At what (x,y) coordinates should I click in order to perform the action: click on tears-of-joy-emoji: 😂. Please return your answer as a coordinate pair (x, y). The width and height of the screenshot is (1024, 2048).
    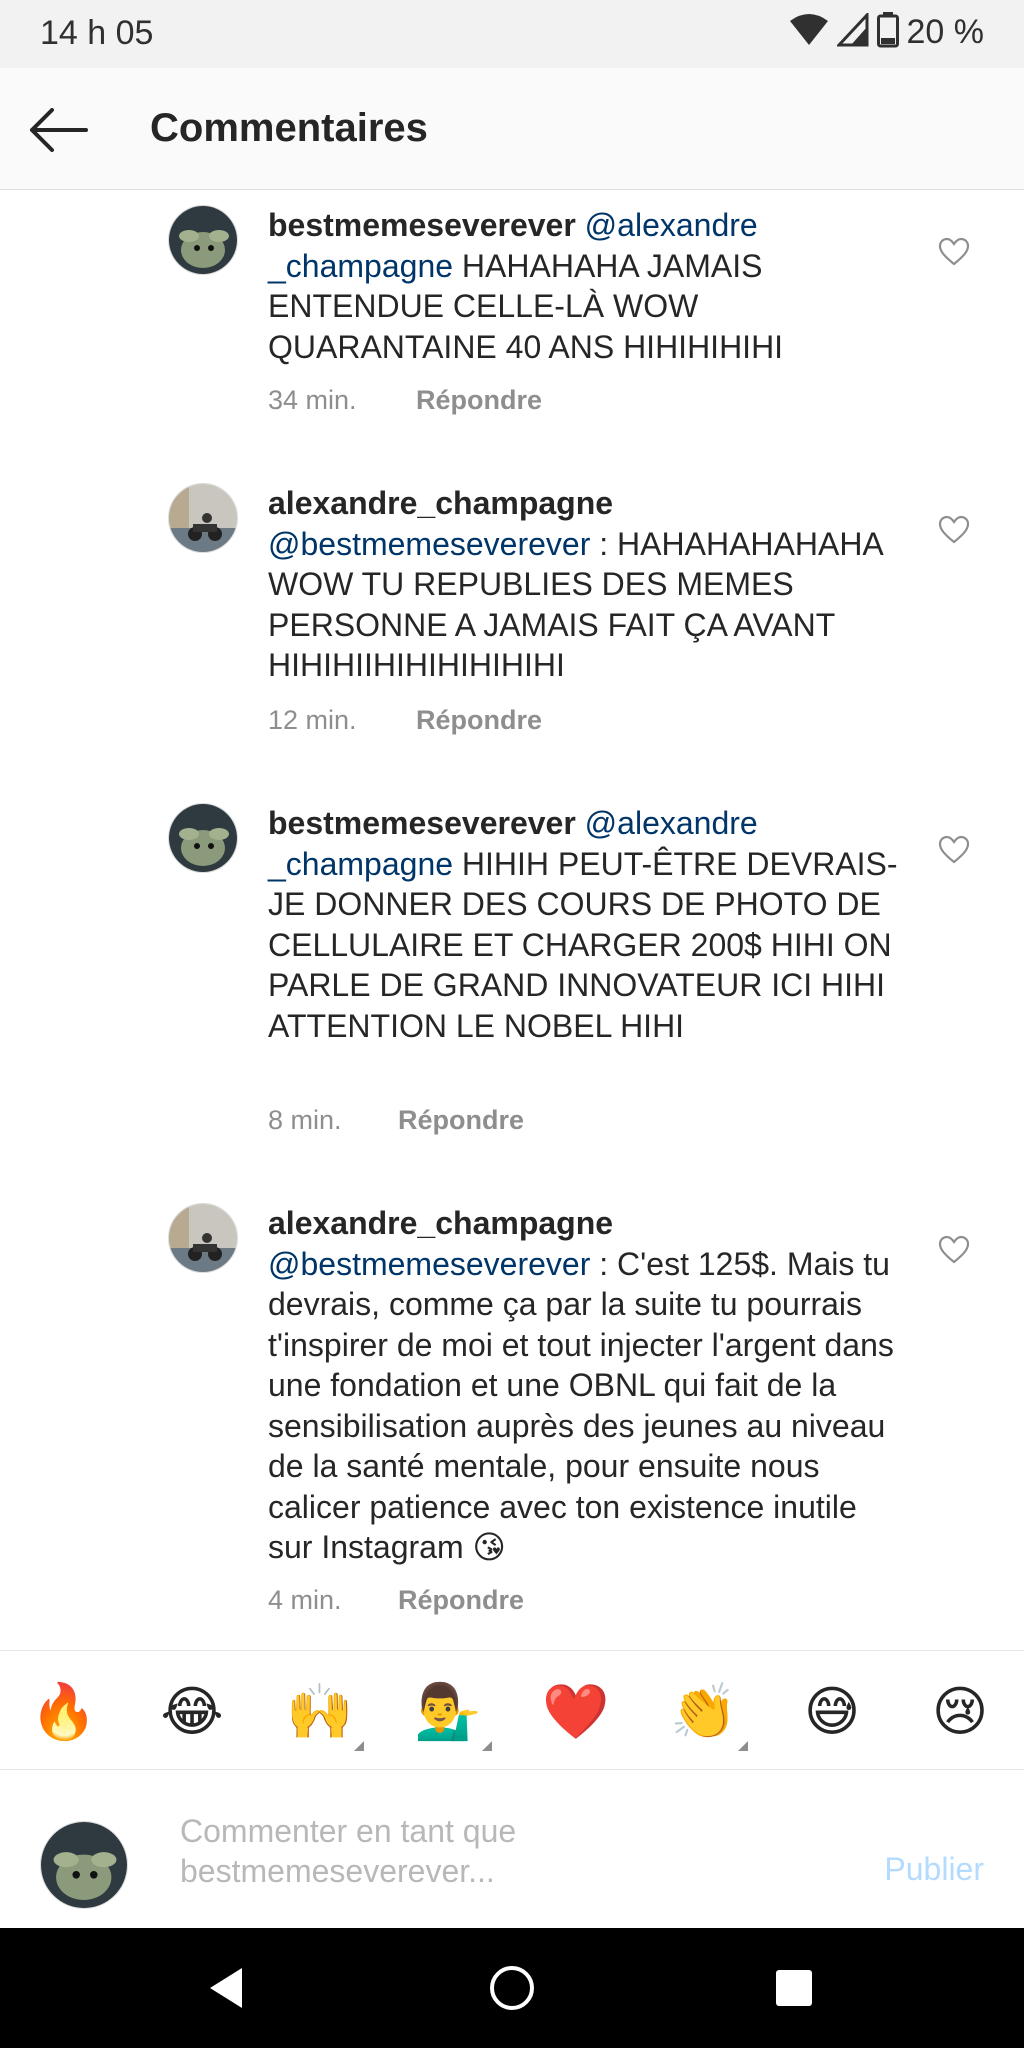
    Looking at the image, I should click on (192, 1712).